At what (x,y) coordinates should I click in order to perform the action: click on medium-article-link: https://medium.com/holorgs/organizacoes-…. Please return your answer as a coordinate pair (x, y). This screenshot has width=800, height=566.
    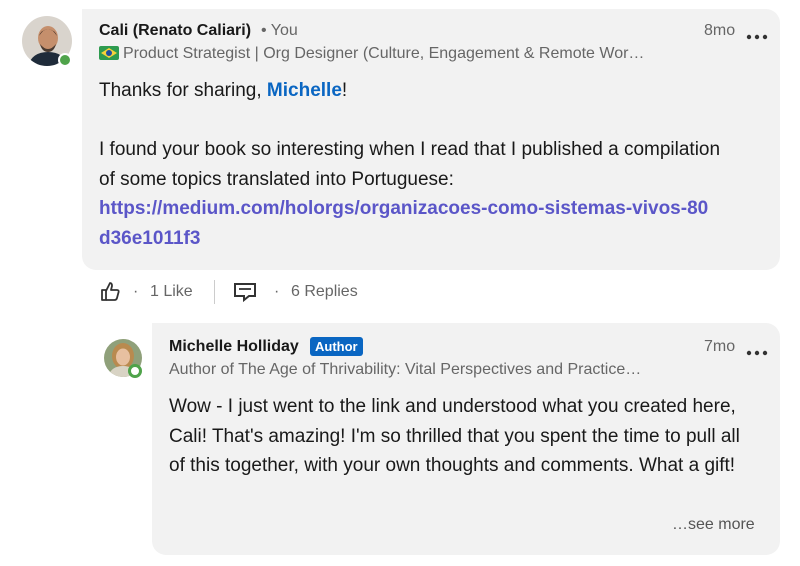
    Looking at the image, I should click on (409, 223).